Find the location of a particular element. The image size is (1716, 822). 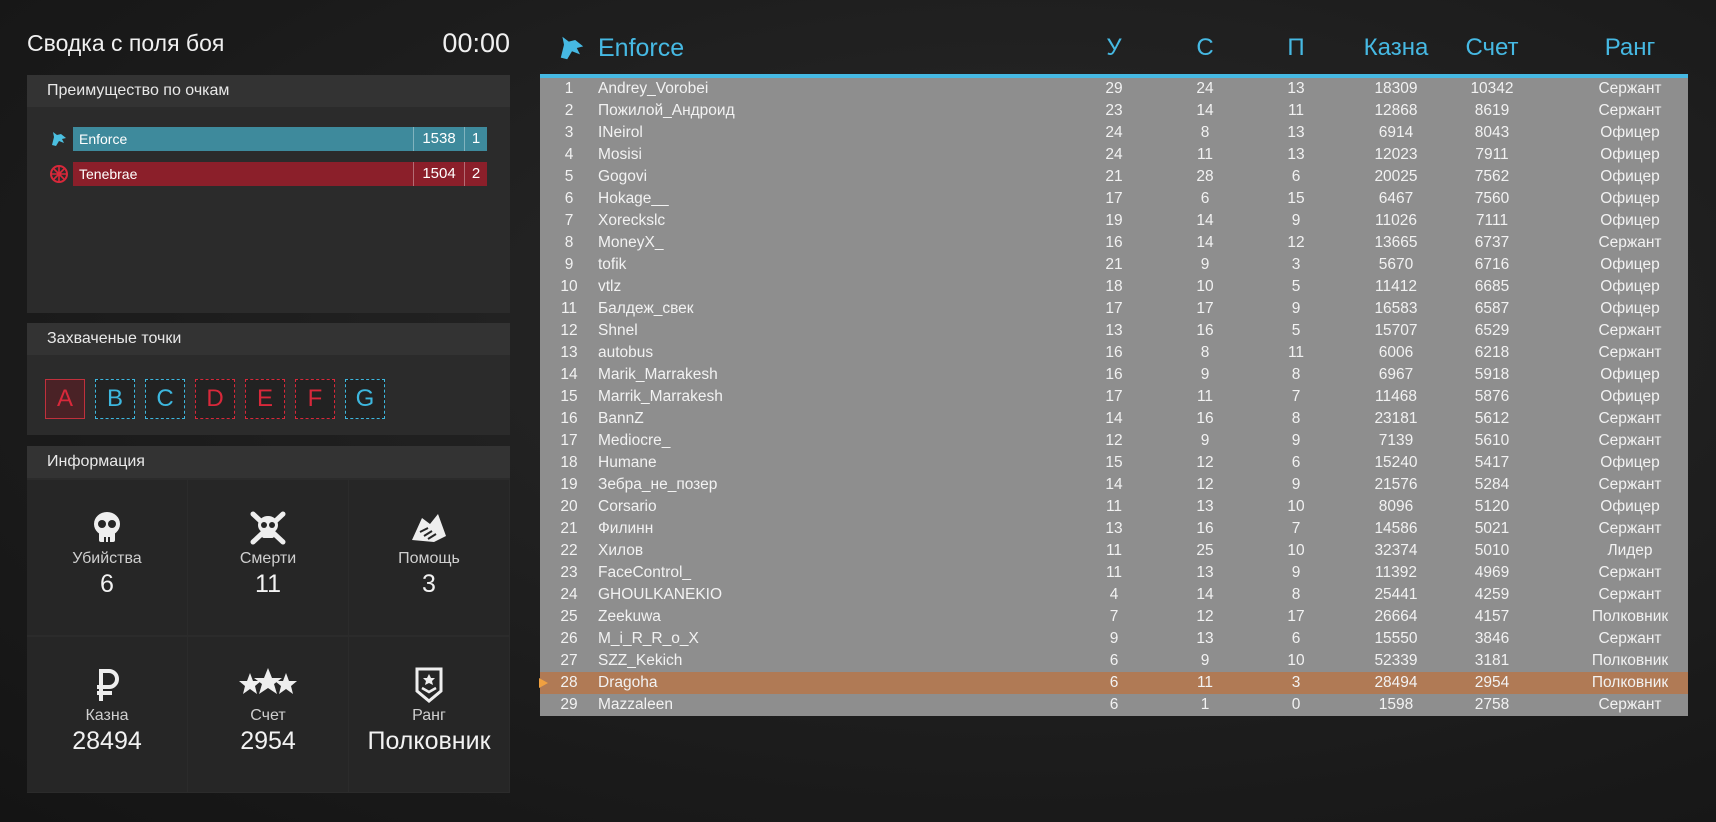

player-assists: 8 is located at coordinates (1296, 594).